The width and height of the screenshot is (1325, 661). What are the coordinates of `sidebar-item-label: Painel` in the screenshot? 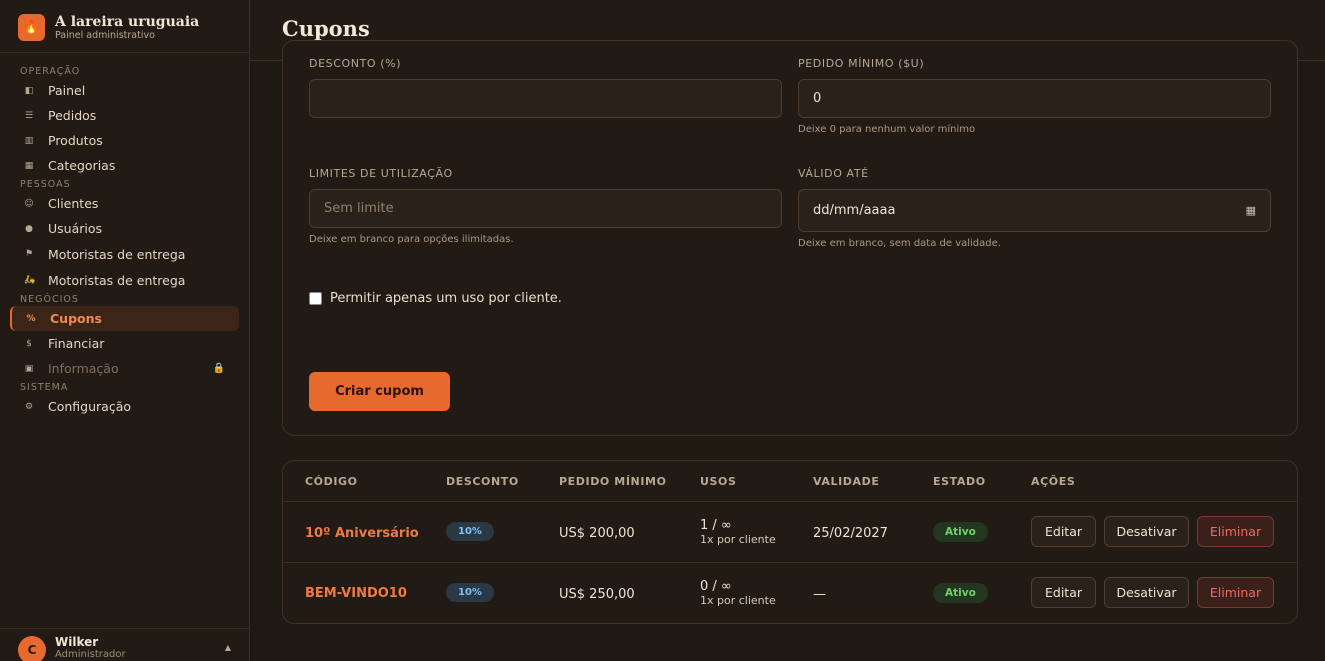 It's located at (67, 90).